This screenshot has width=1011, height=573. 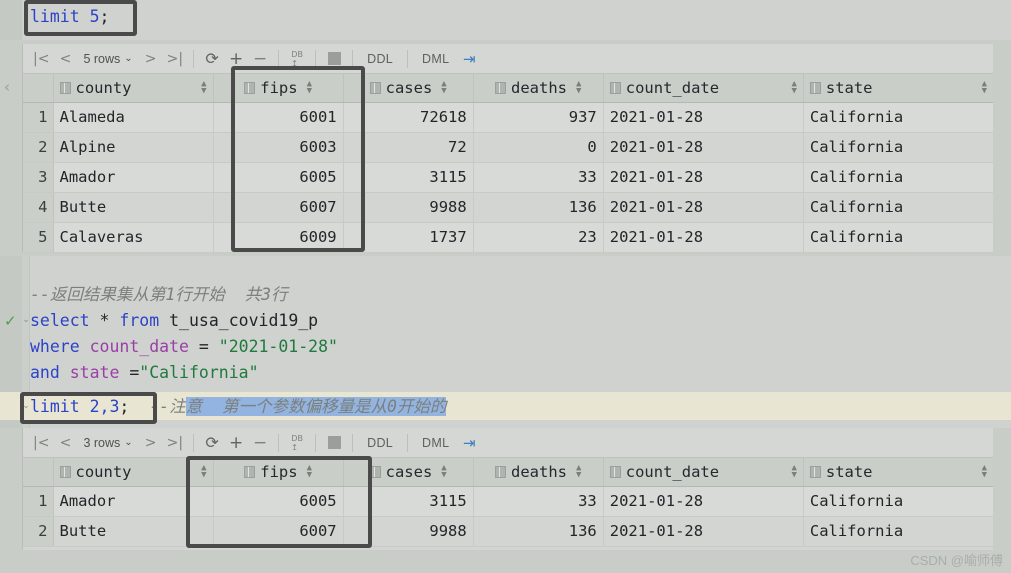 What do you see at coordinates (408, 117) in the screenshot?
I see `cell-cases: 72618` at bounding box center [408, 117].